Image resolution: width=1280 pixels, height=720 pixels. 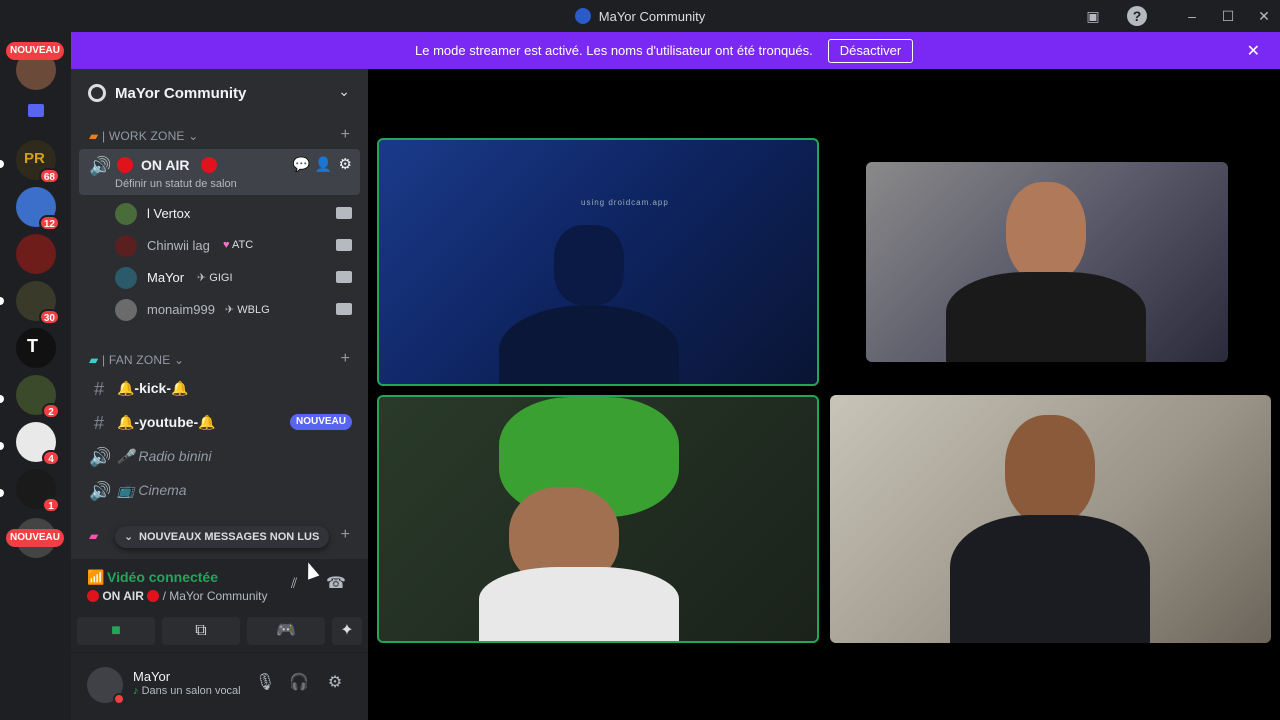 What do you see at coordinates (235, 278) in the screenshot?
I see `voice-user: MaYor ✈ GIGI` at bounding box center [235, 278].